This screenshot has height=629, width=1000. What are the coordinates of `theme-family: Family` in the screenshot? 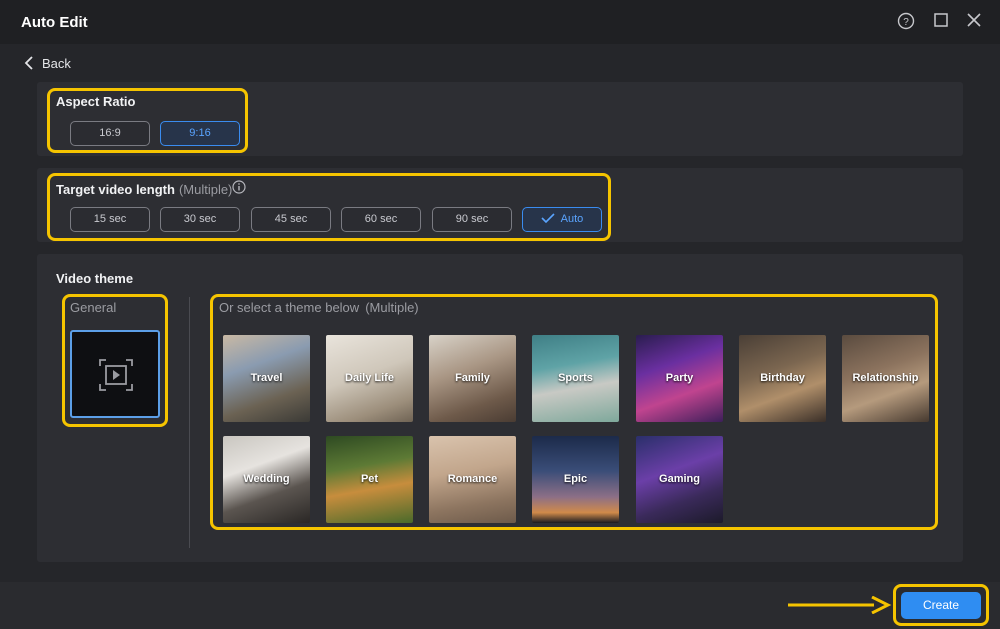 It's located at (472, 378).